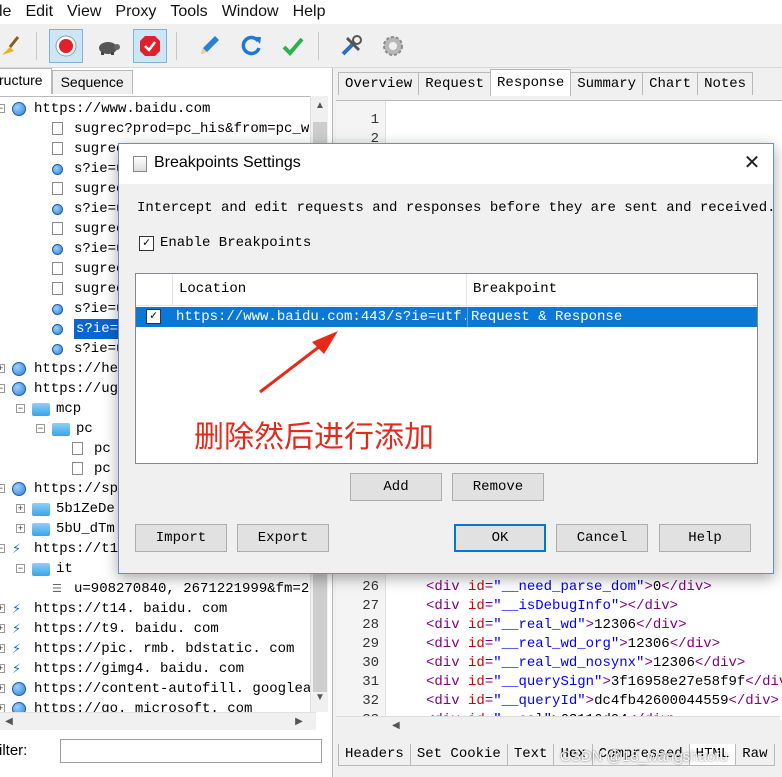 Image resolution: width=782 pixels, height=777 pixels. I want to click on filter-label: ilter:, so click(14, 750).